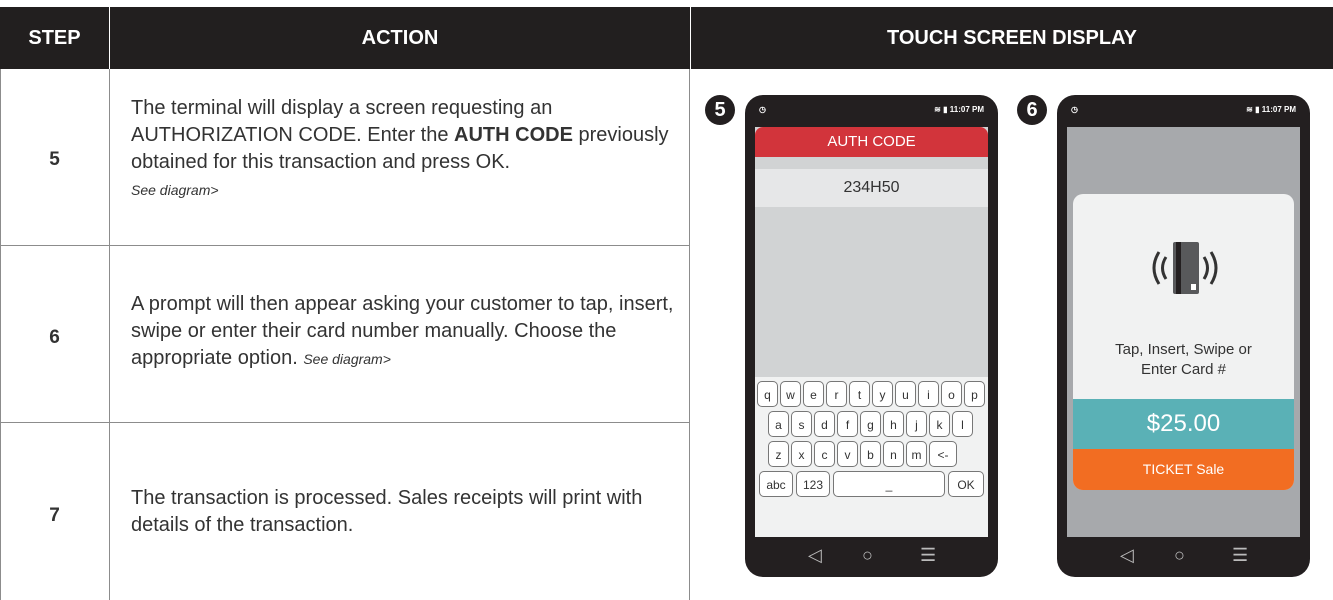 Image resolution: width=1333 pixels, height=600 pixels. What do you see at coordinates (1183, 469) in the screenshot?
I see `ticket-sale-label: TICKET Sale` at bounding box center [1183, 469].